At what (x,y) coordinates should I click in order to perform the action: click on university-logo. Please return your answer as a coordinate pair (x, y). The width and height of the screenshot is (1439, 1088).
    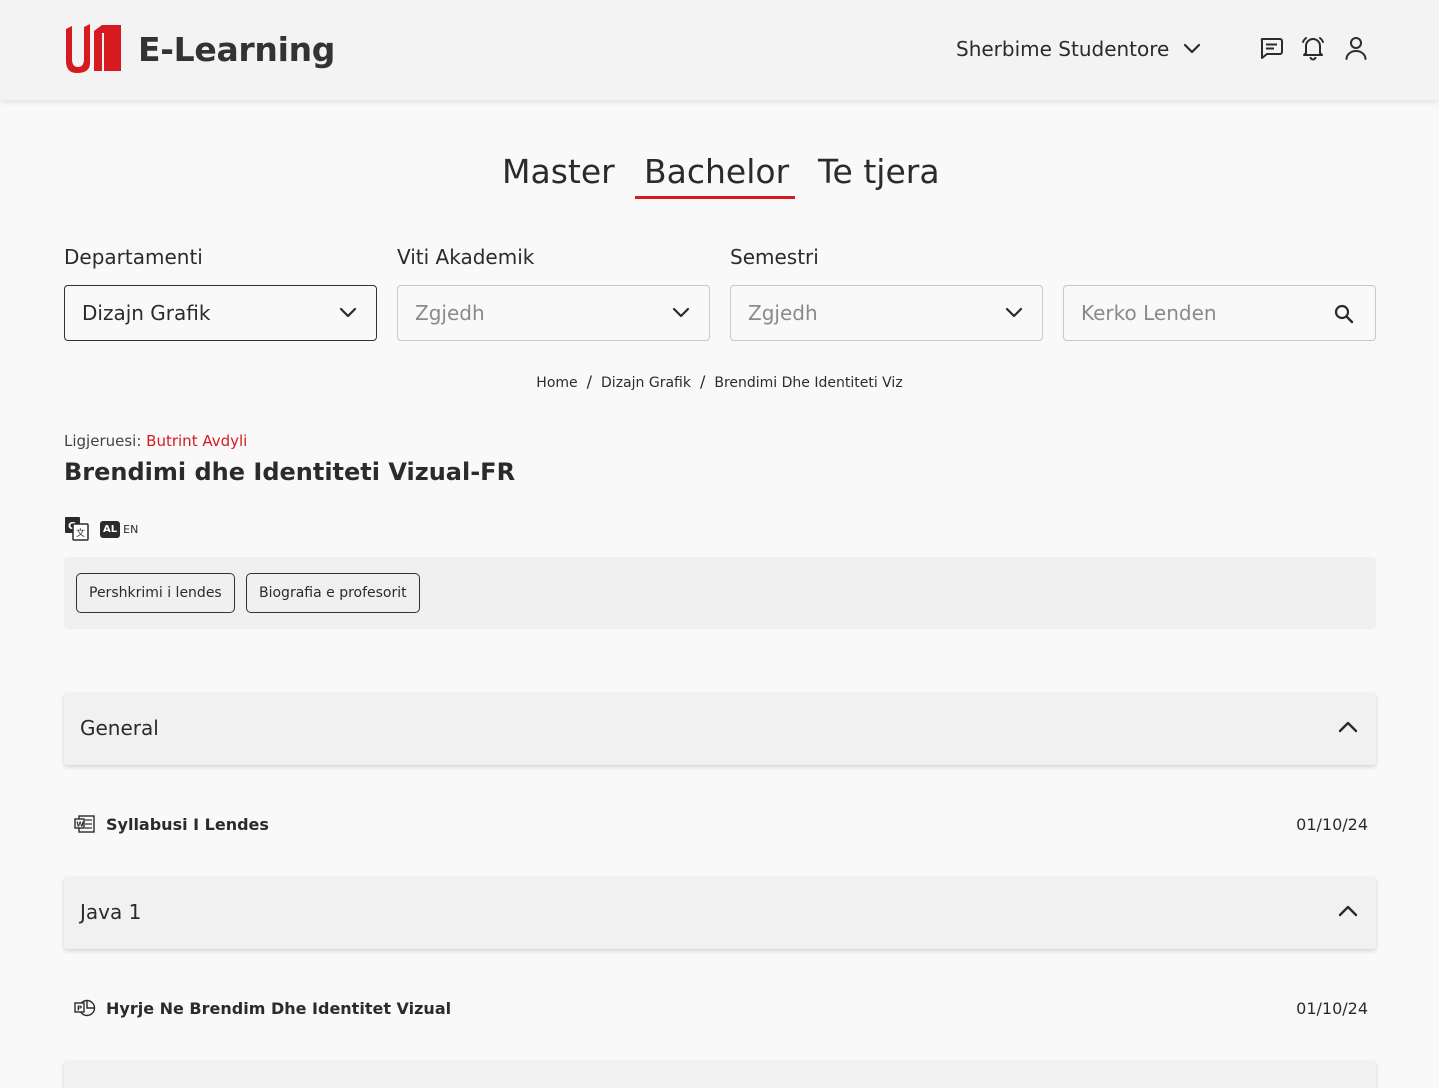
    Looking at the image, I should click on (93, 48).